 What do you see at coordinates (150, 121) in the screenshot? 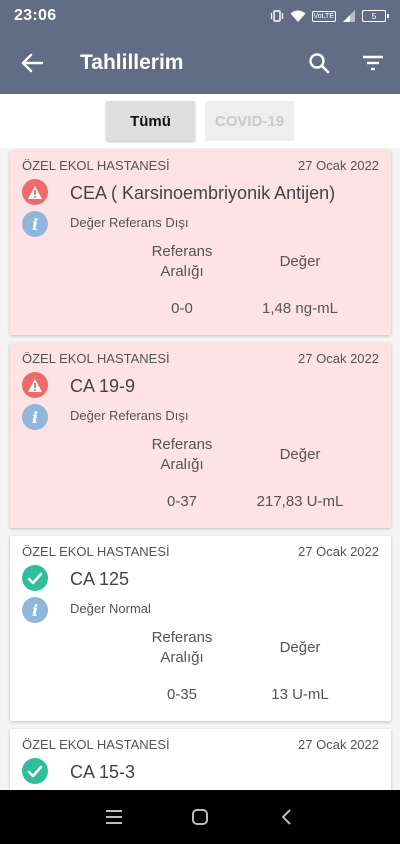
I see `tab-all: Tümü` at bounding box center [150, 121].